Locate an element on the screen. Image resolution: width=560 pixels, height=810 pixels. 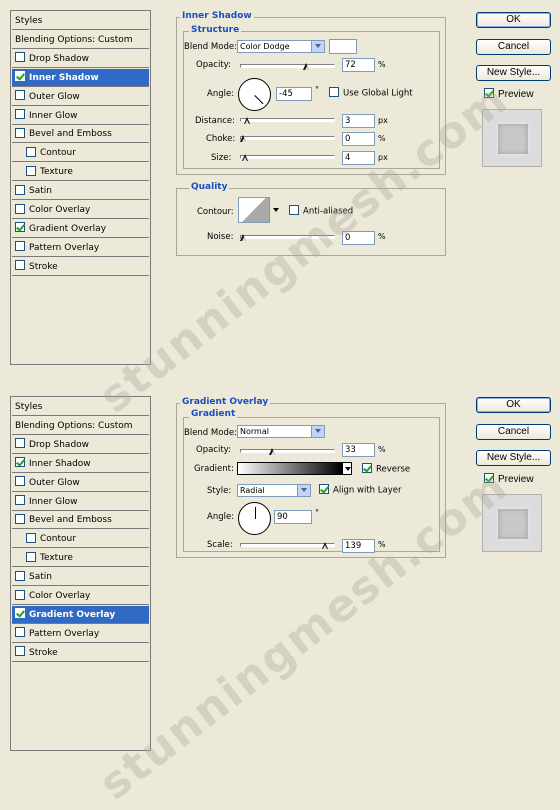
sidebar-item-label: Bevel and Emboss is located at coordinates (70, 134).